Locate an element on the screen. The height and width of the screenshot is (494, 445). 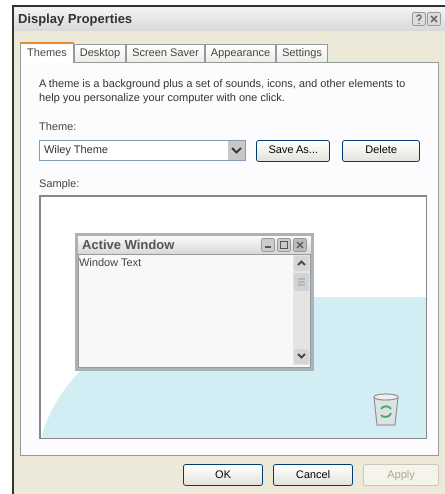
window-controls-icon is located at coordinates (284, 245).